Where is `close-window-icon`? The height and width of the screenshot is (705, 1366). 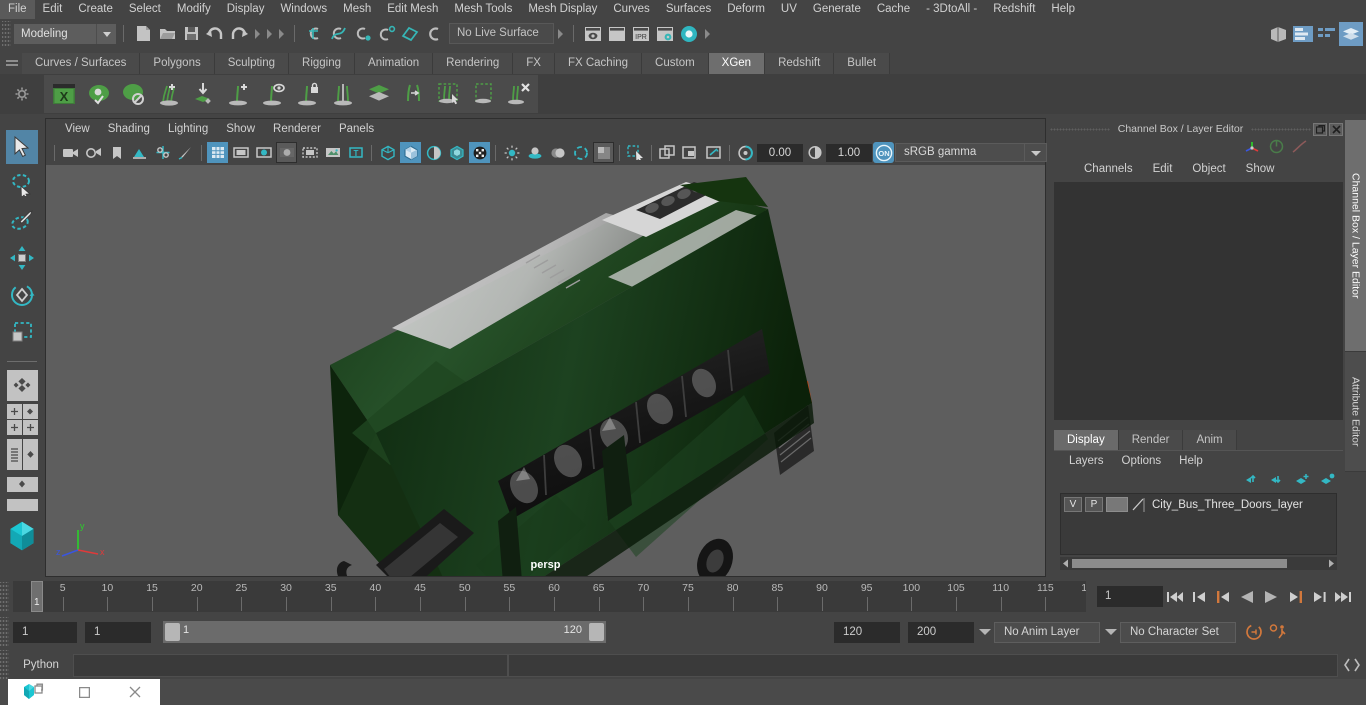 close-window-icon is located at coordinates (134, 692).